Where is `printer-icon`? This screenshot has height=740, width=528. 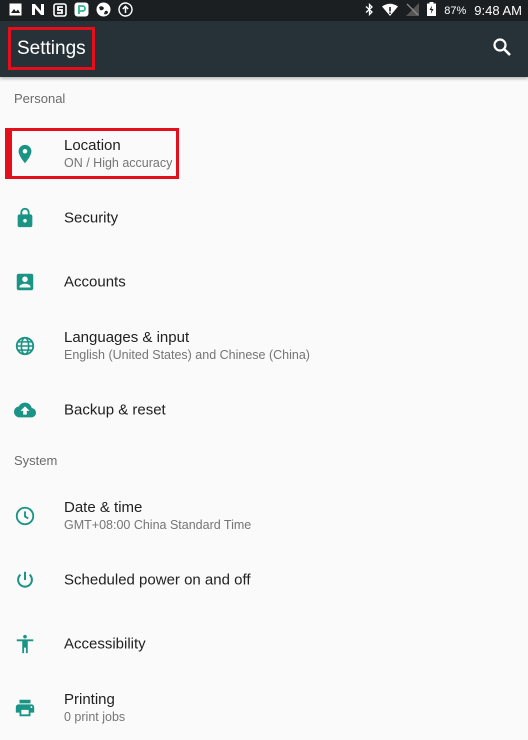 printer-icon is located at coordinates (25, 708).